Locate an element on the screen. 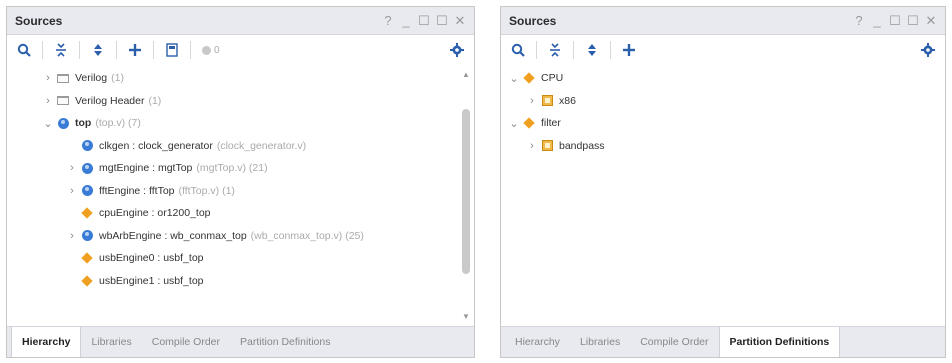 Image resolution: width=952 pixels, height=363 pixels. scroll-up-icon: ▲ is located at coordinates (466, 75).